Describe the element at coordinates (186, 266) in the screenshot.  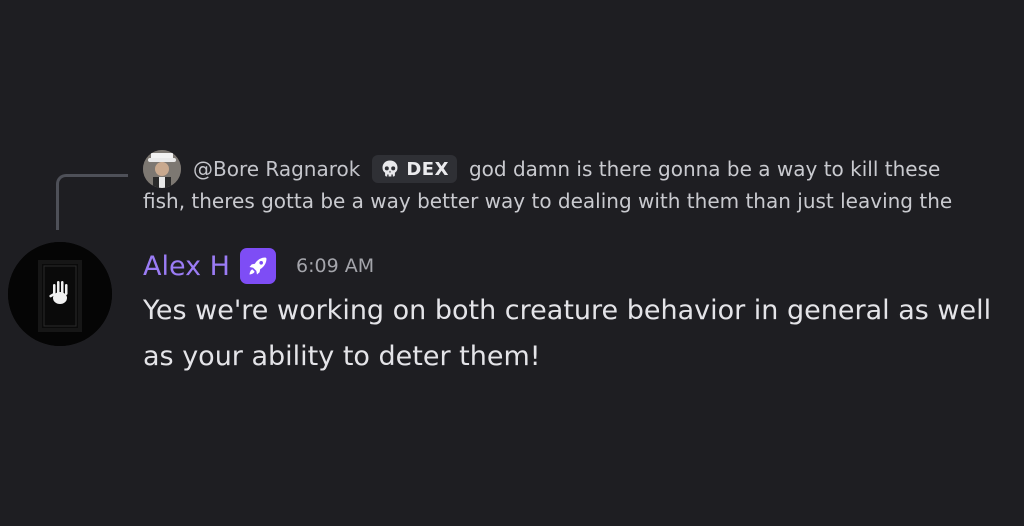
I see `author-name: Alex H` at that location.